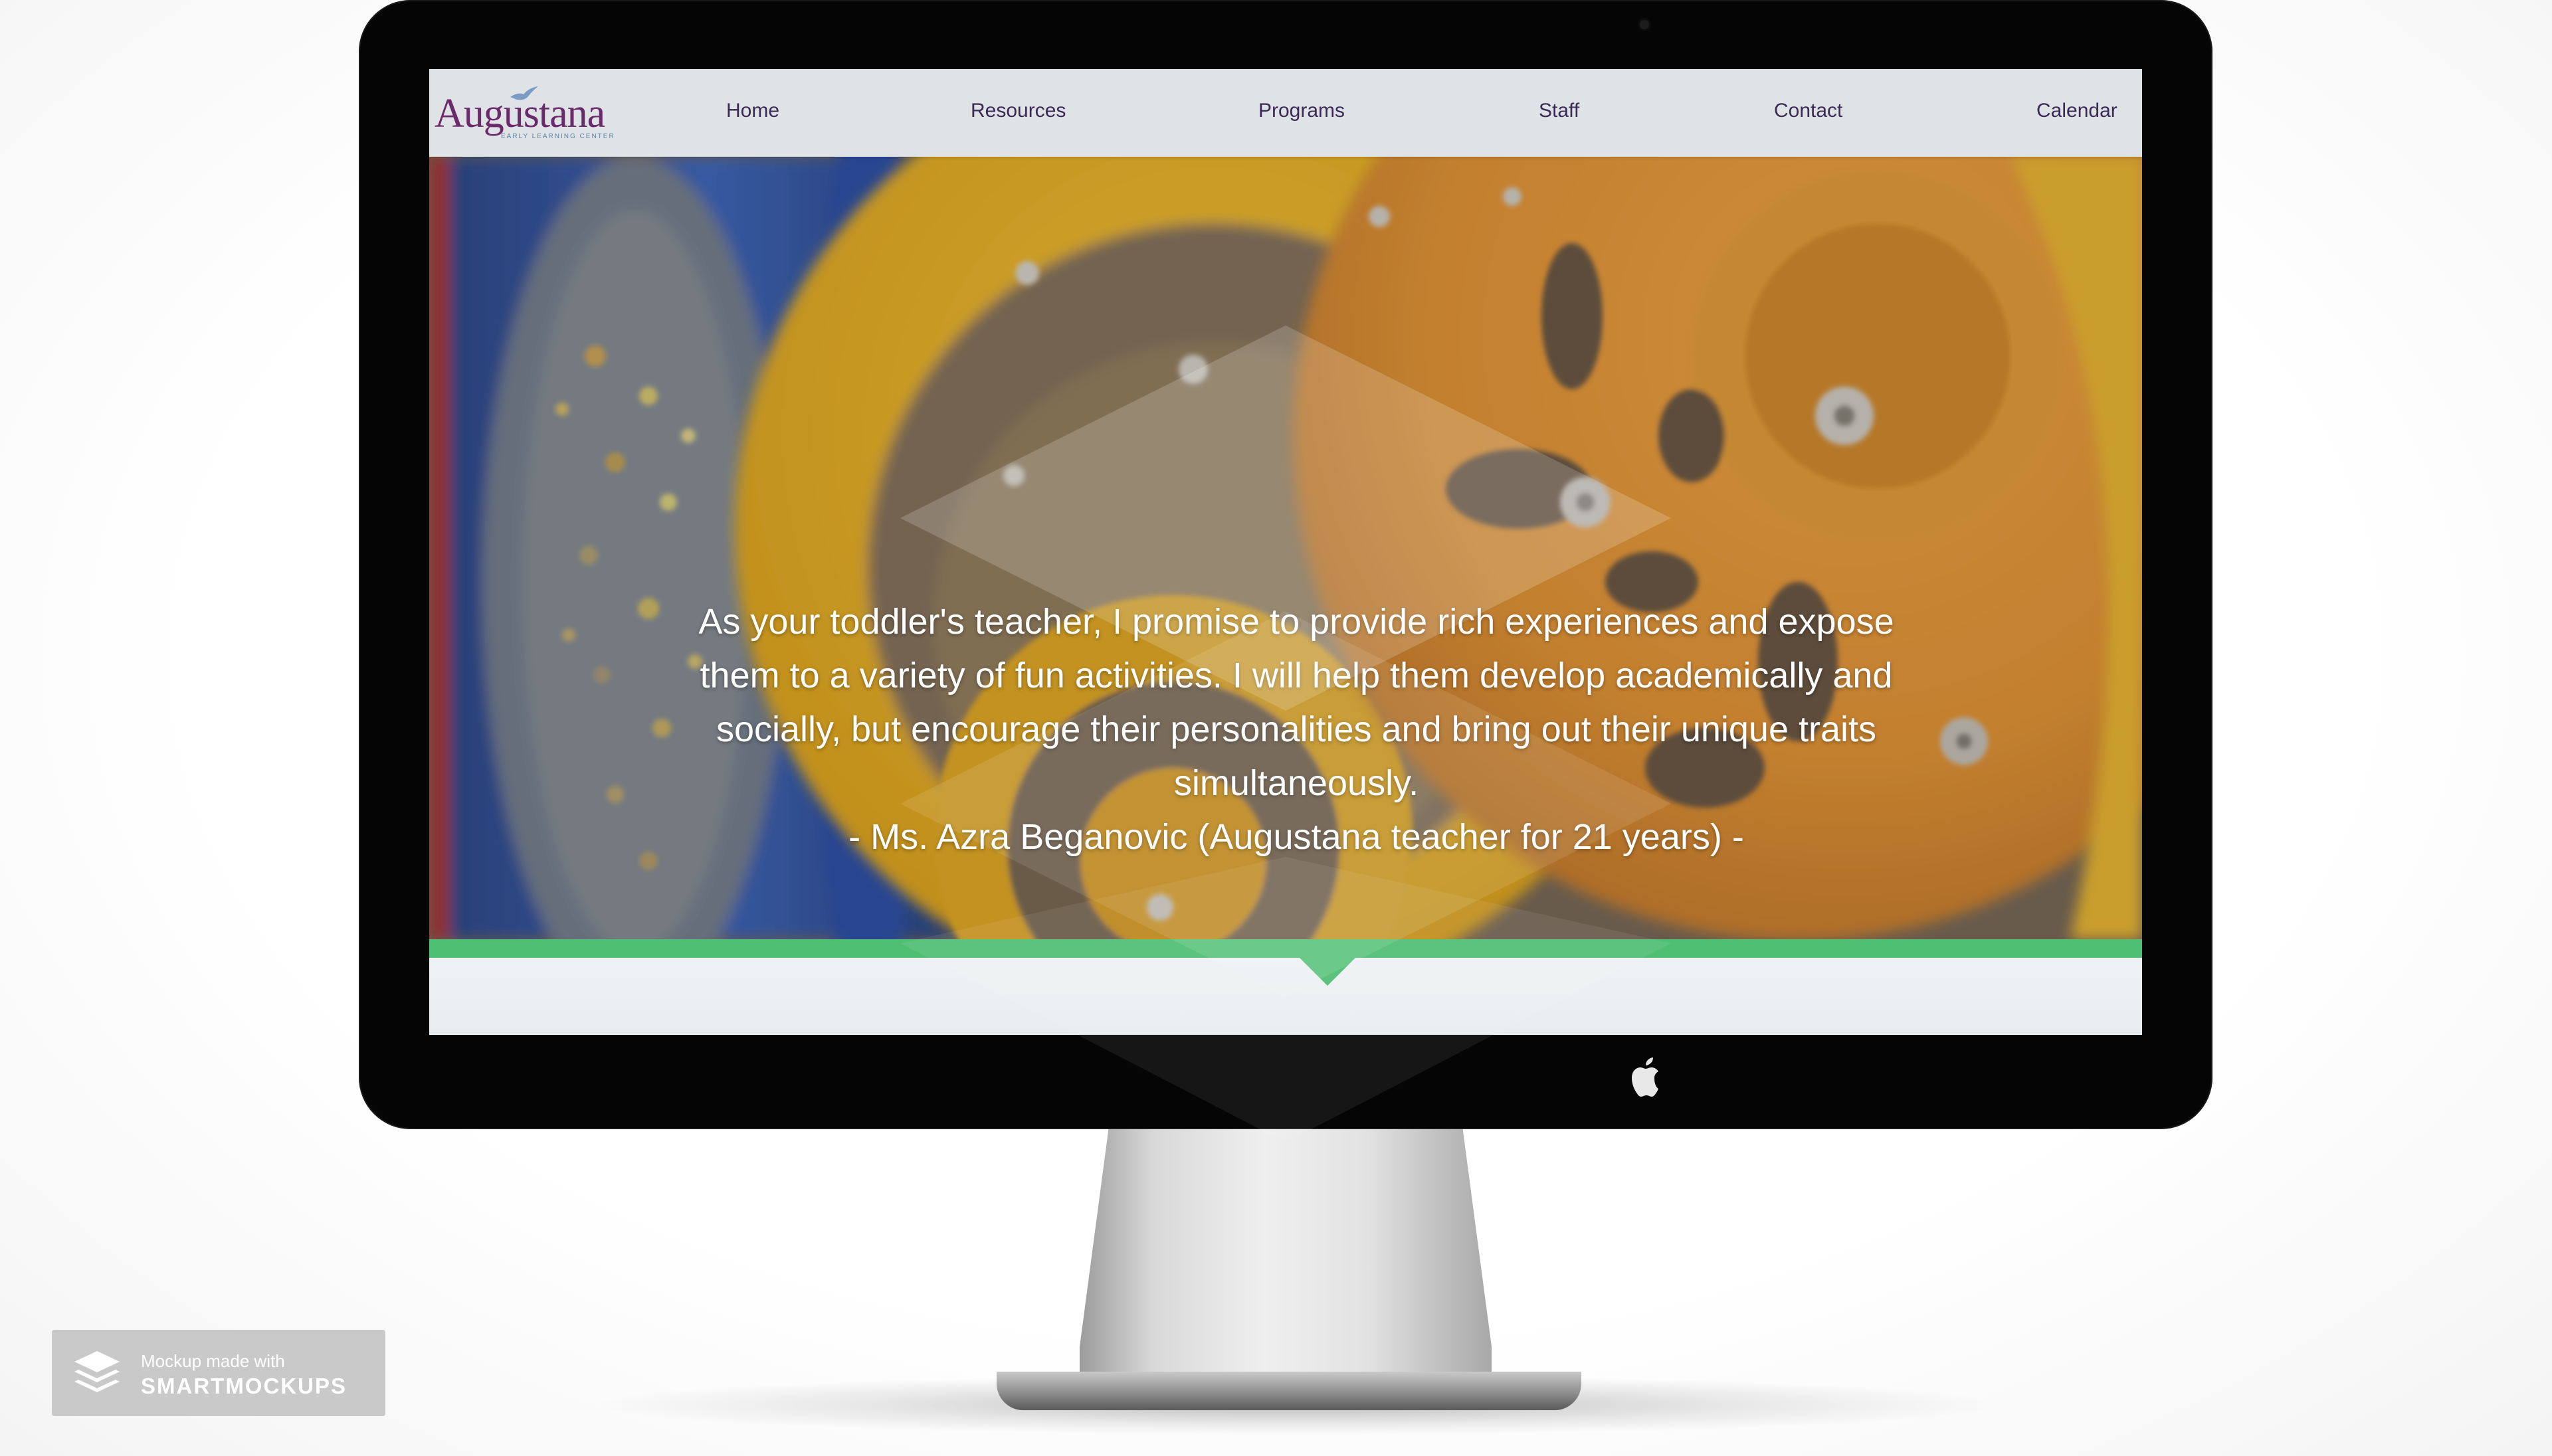  I want to click on logo-wordmark: Augustana, so click(520, 113).